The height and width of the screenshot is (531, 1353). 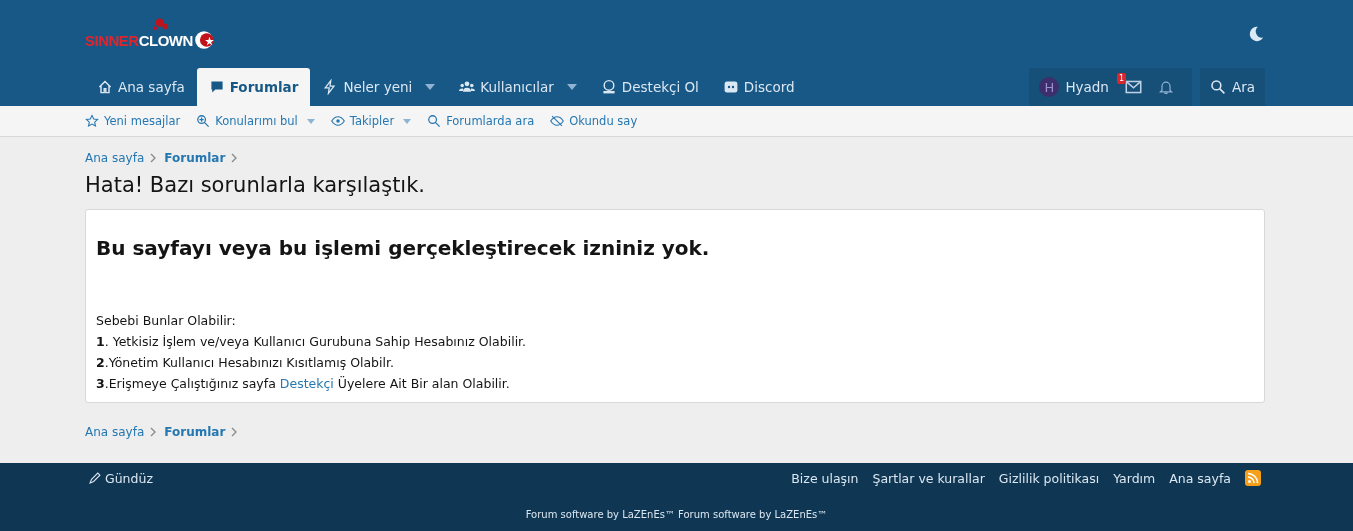 What do you see at coordinates (1200, 478) in the screenshot?
I see `footer-link: Ana sayfa` at bounding box center [1200, 478].